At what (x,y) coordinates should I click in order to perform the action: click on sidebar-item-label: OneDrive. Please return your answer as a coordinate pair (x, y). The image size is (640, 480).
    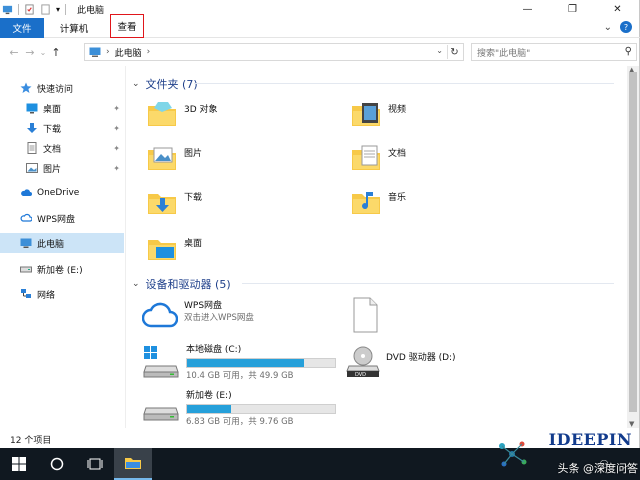
    Looking at the image, I should click on (58, 193).